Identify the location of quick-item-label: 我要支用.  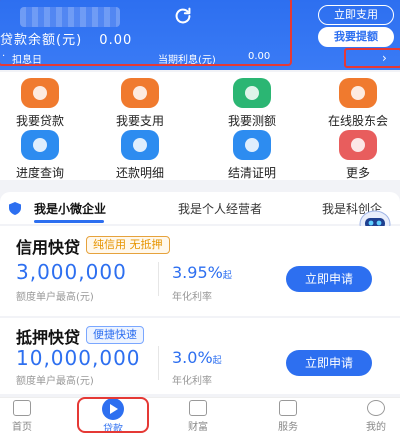
(139, 121).